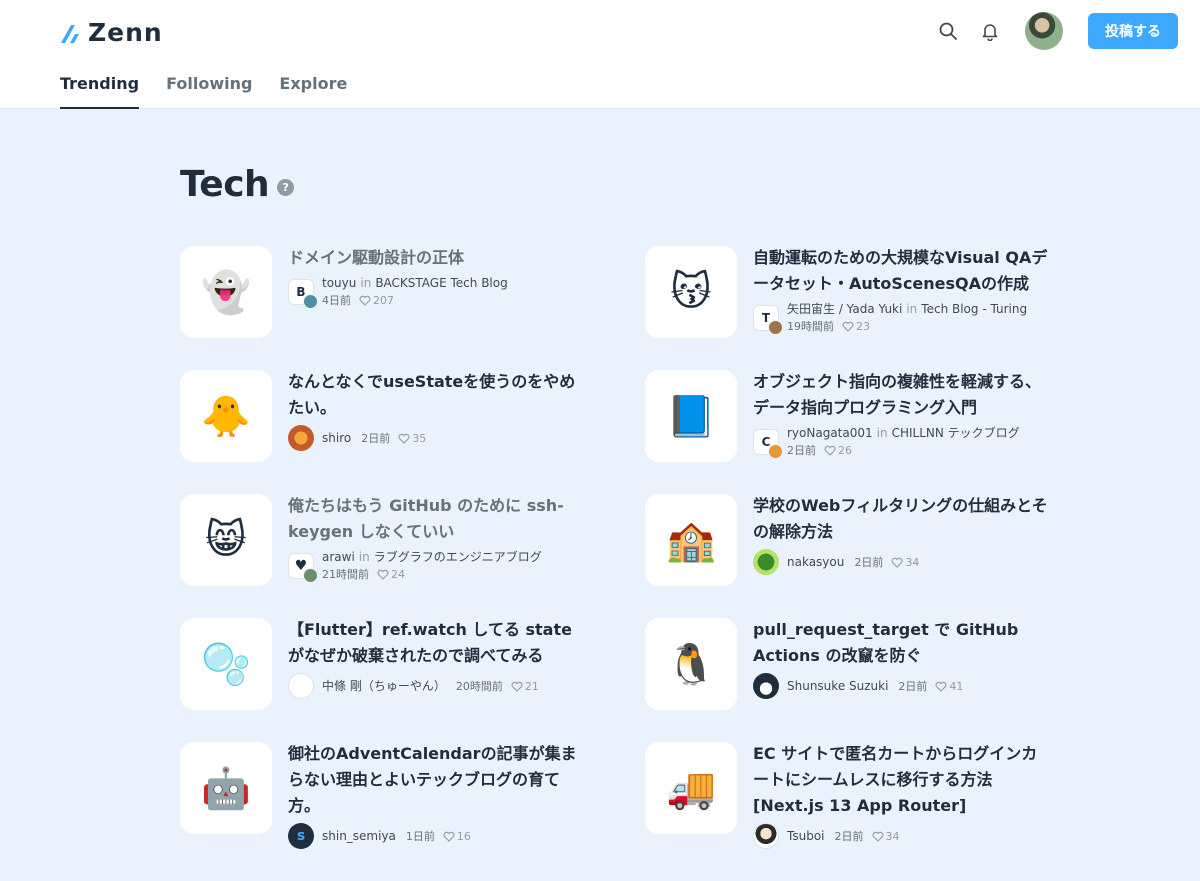 Image resolution: width=1200 pixels, height=881 pixels. What do you see at coordinates (691, 664) in the screenshot?
I see `penguin-emoji-icon: 🐧` at bounding box center [691, 664].